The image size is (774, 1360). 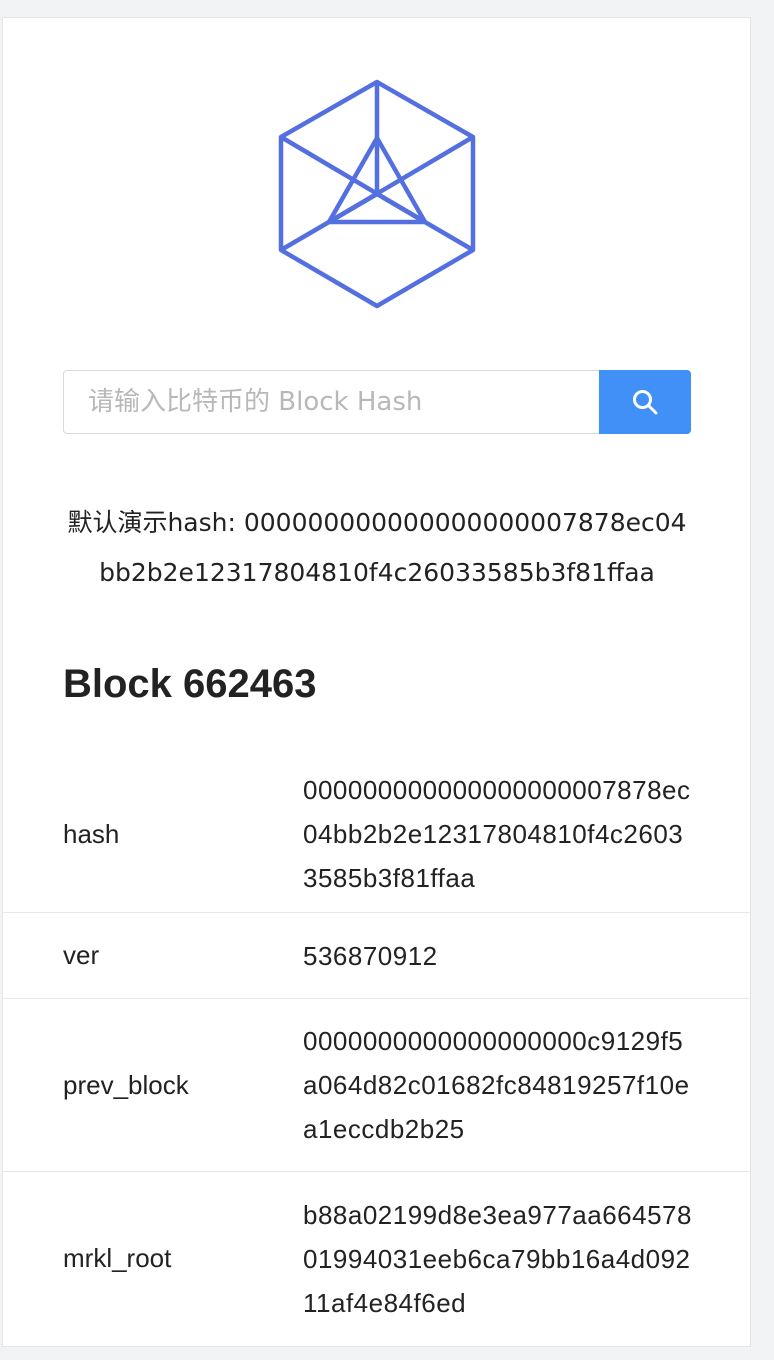 I want to click on block-title: Block 662463, so click(x=190, y=684).